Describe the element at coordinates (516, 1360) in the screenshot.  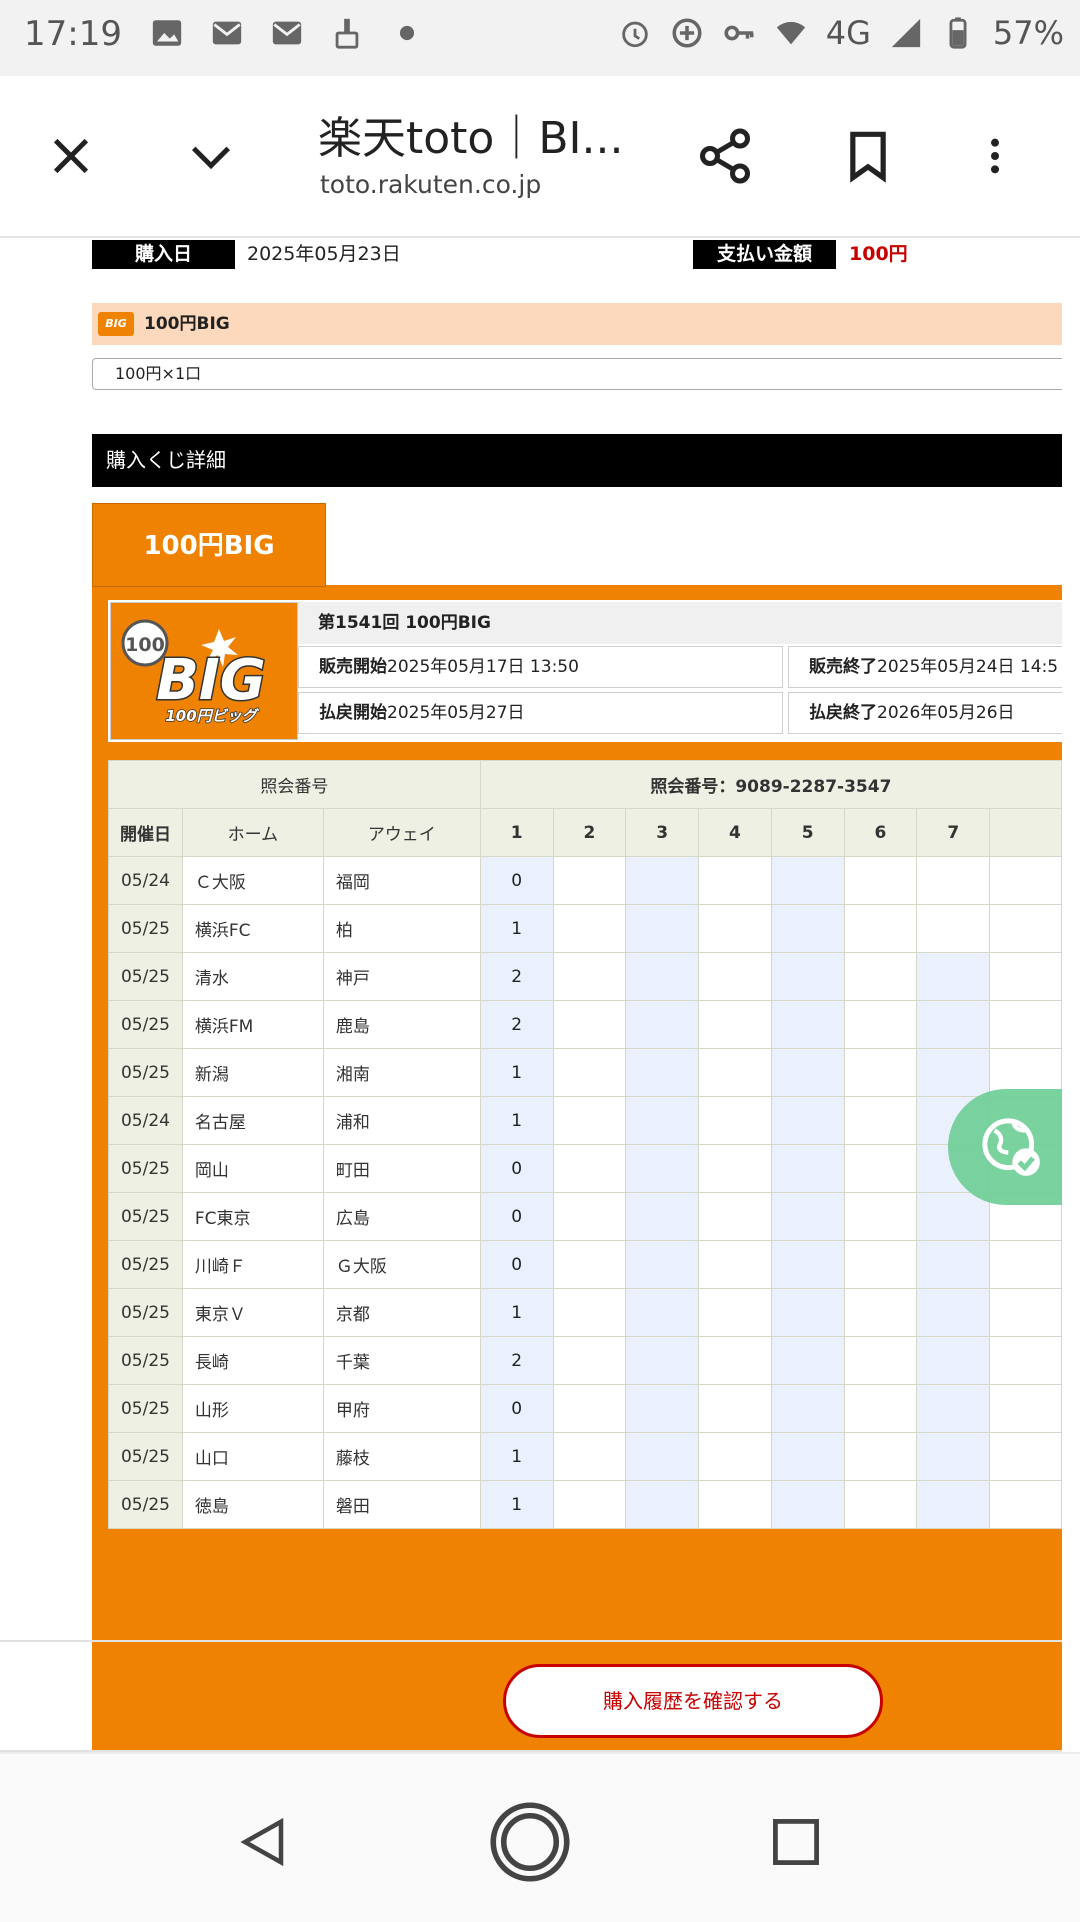
I see `pick-col-1: 2` at that location.